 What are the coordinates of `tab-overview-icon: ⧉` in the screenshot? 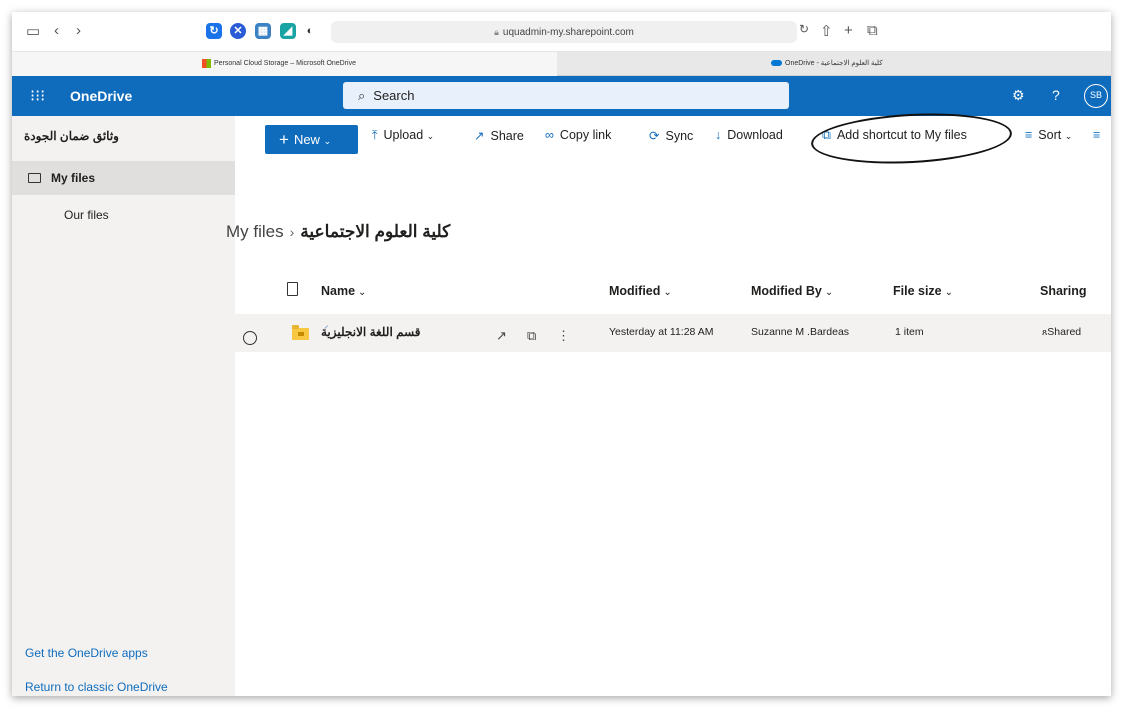 It's located at (872, 30).